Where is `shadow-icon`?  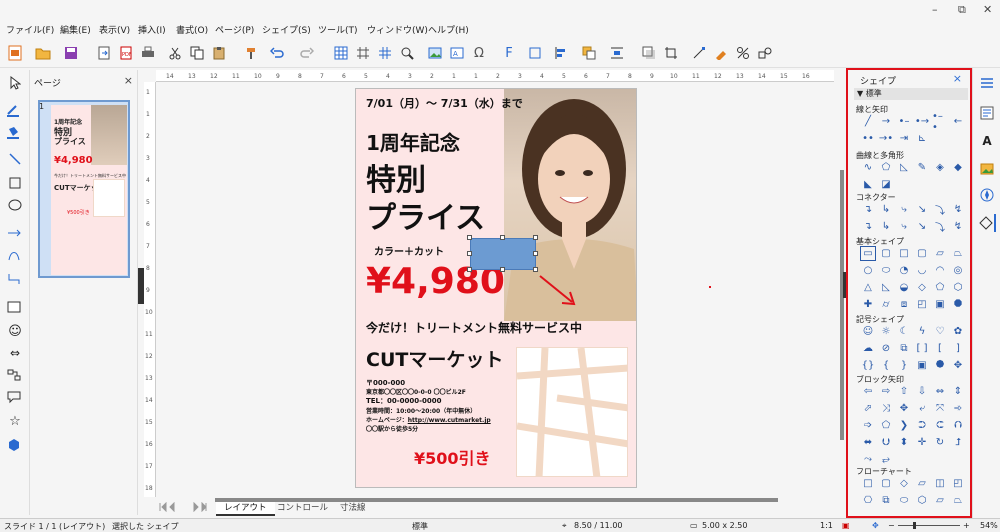 shadow-icon is located at coordinates (649, 53).